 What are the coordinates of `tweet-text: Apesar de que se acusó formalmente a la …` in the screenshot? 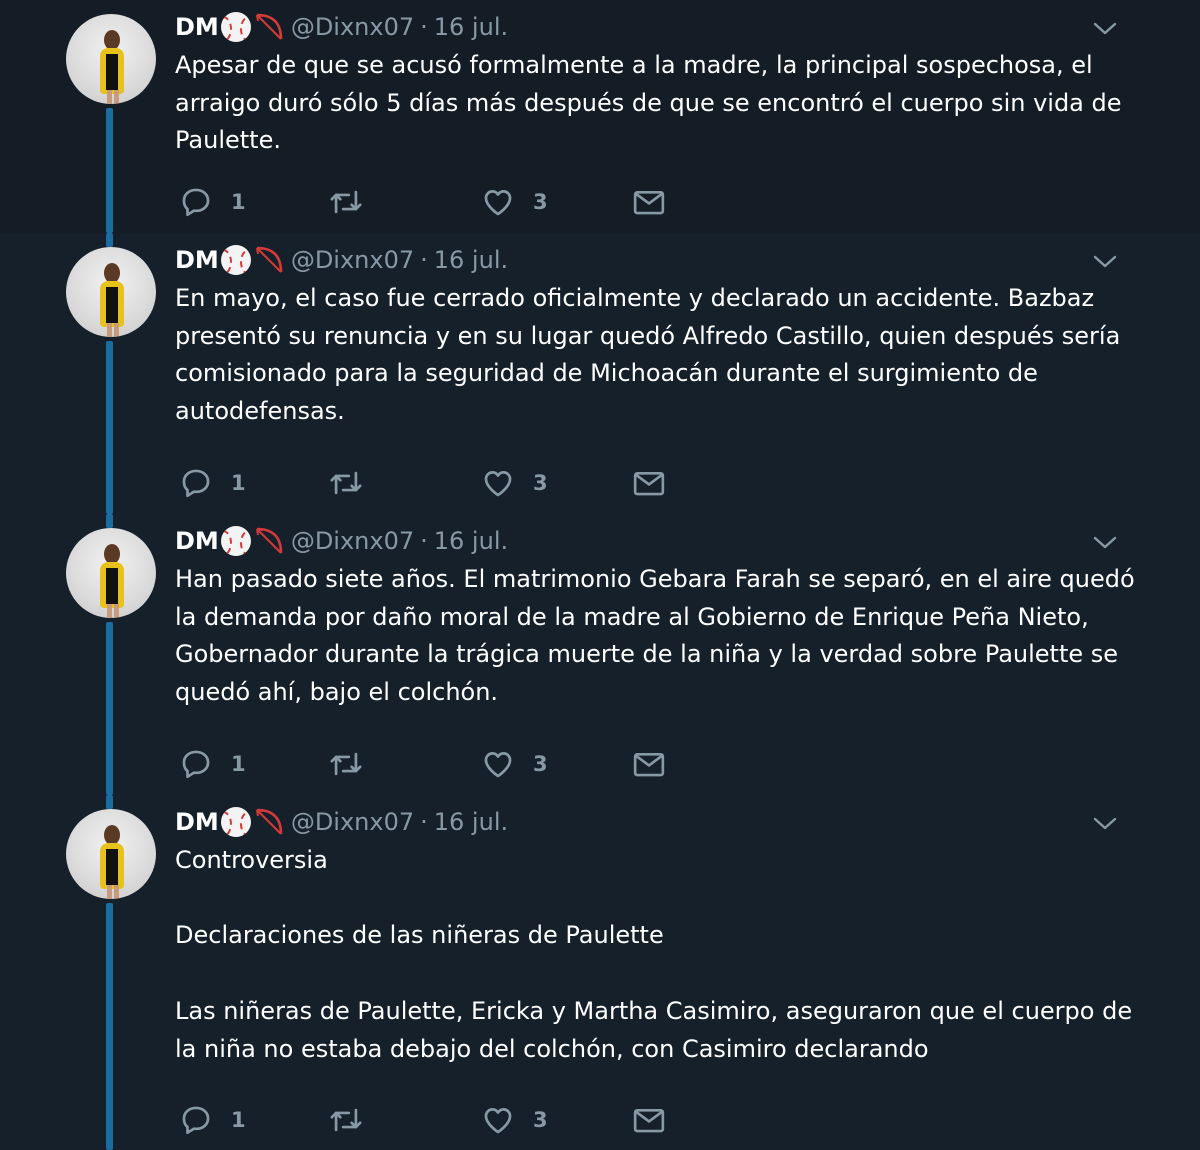 It's located at (648, 103).